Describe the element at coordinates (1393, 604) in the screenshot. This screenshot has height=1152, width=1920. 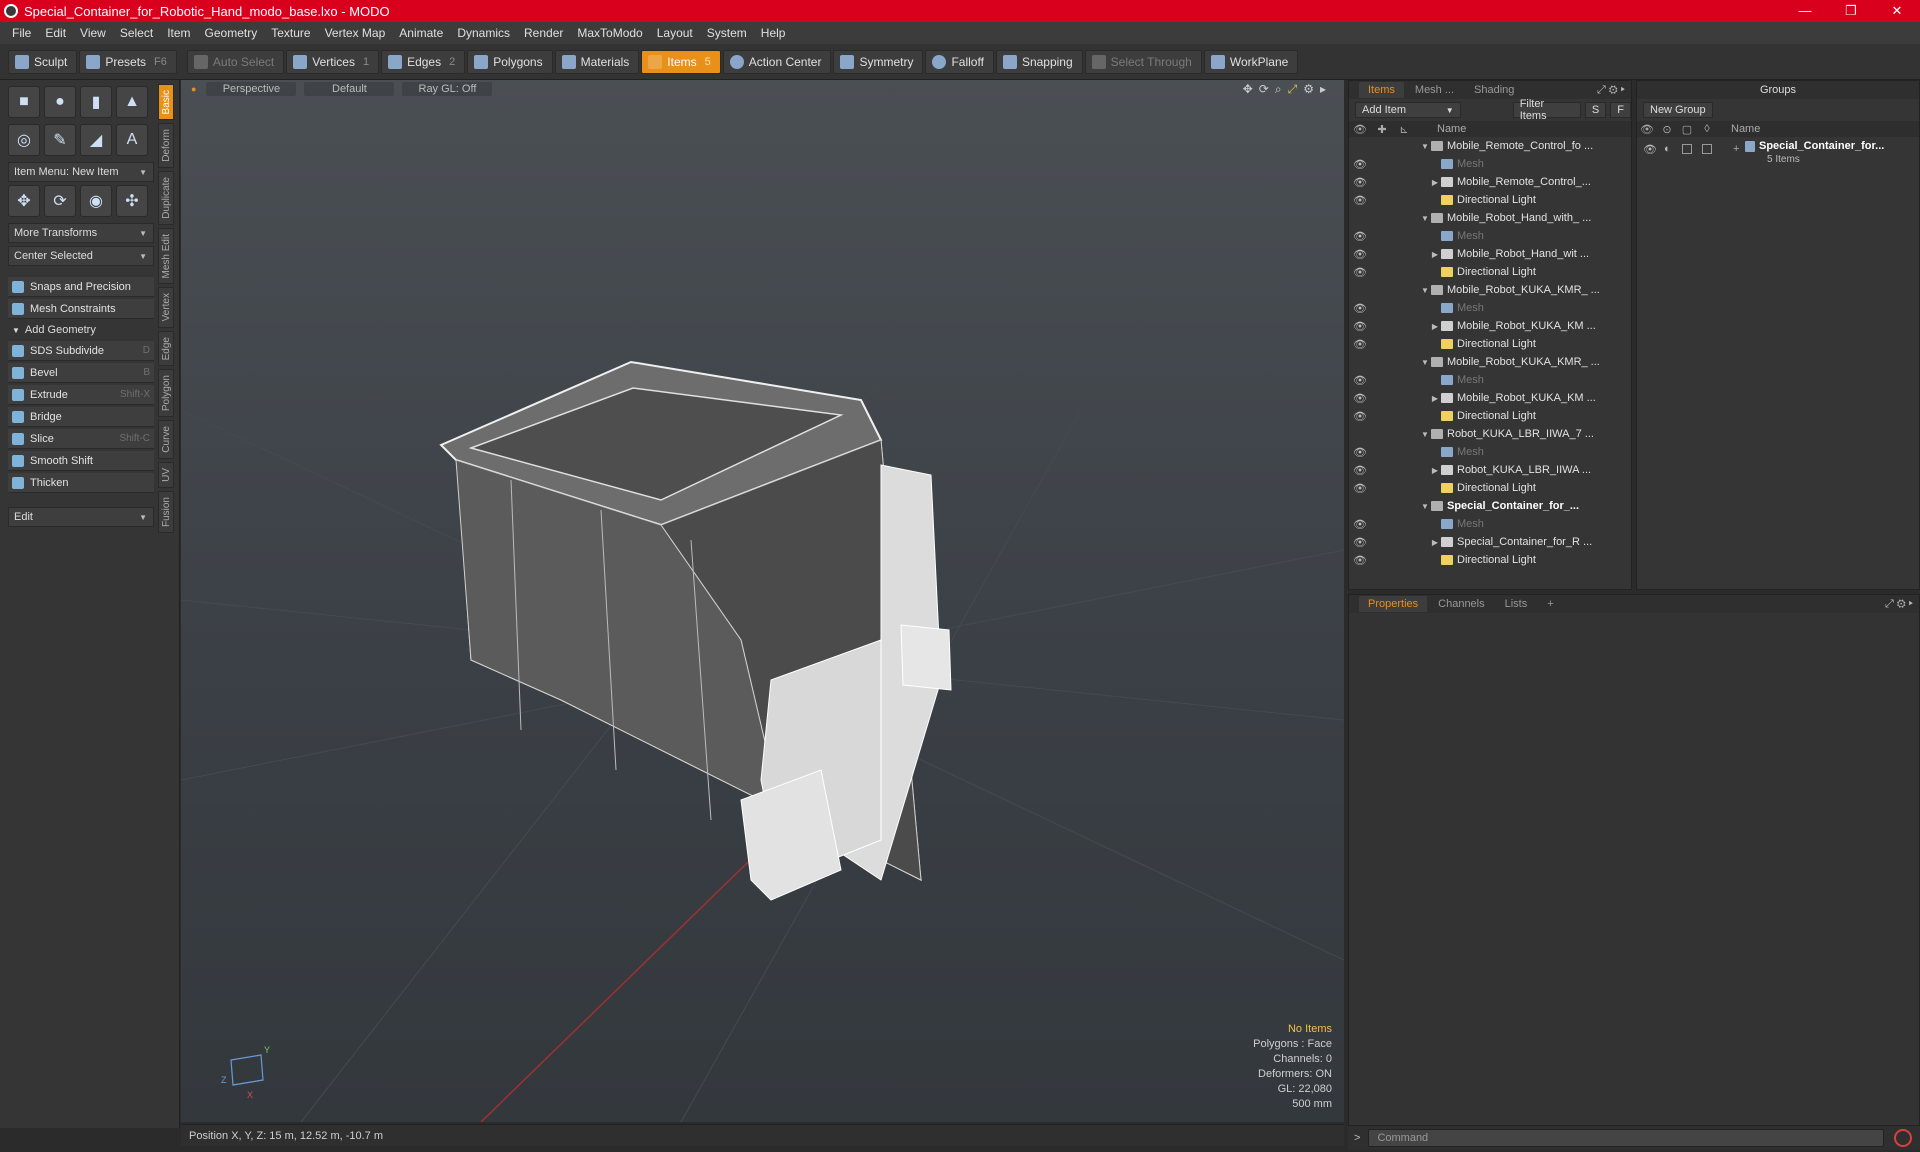
I see `tab-properties: Properties` at that location.